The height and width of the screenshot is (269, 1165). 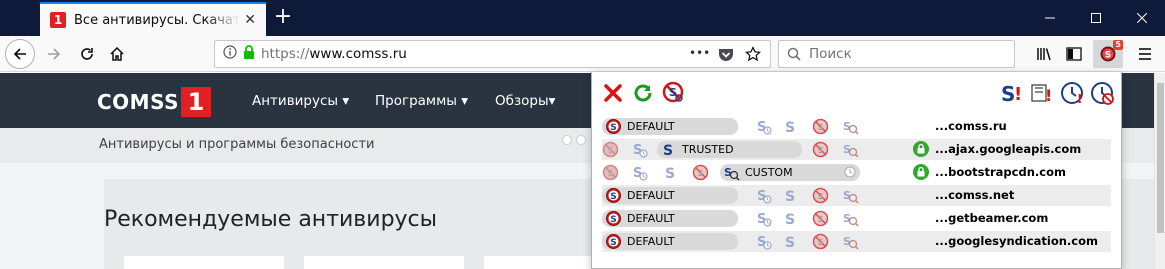 I want to click on revoke-temporary-icon, so click(x=1102, y=95).